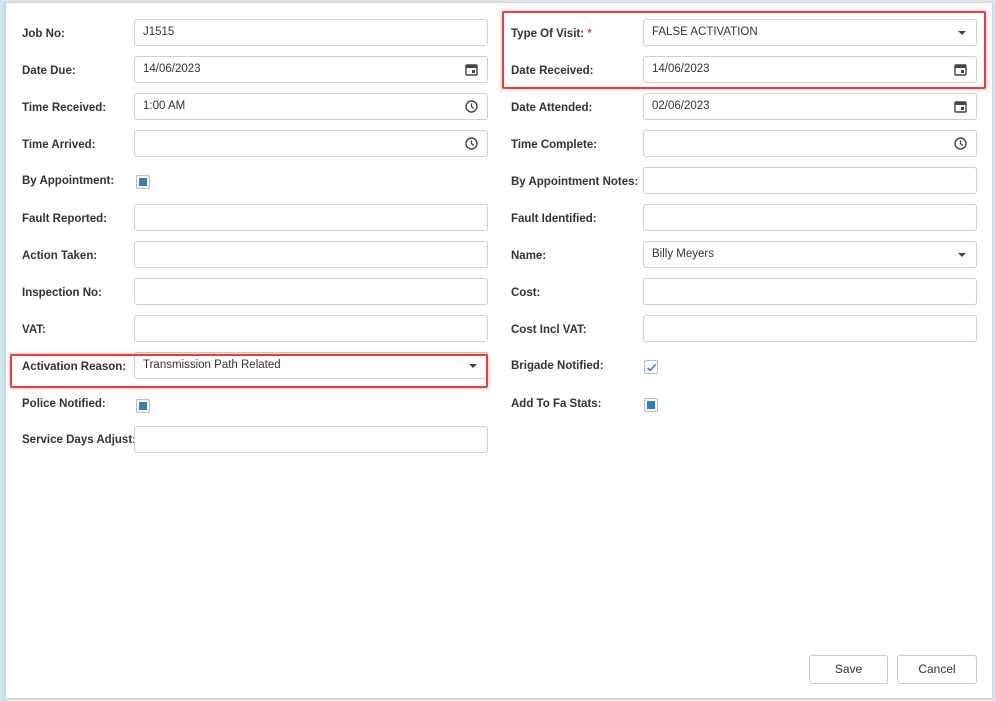  What do you see at coordinates (311, 217) in the screenshot?
I see `fault-reported-input` at bounding box center [311, 217].